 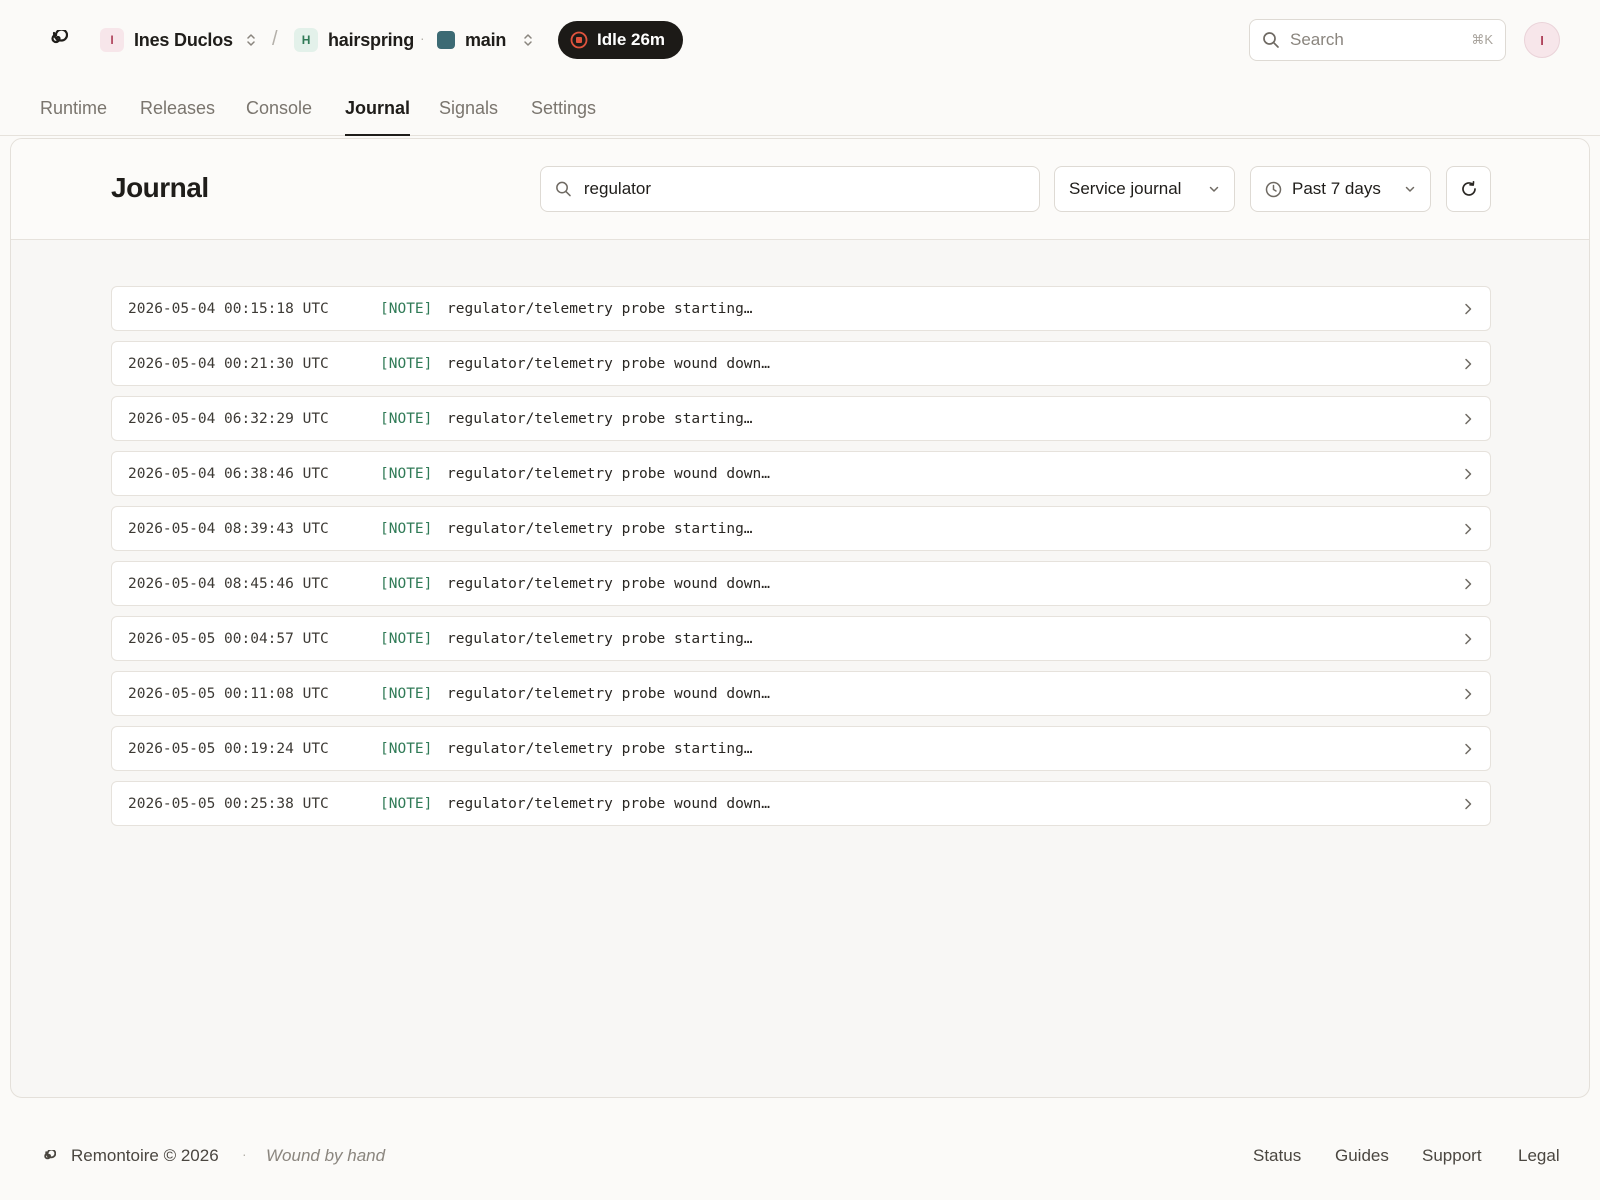 What do you see at coordinates (73, 117) in the screenshot?
I see `tab-runtime: Runtime` at bounding box center [73, 117].